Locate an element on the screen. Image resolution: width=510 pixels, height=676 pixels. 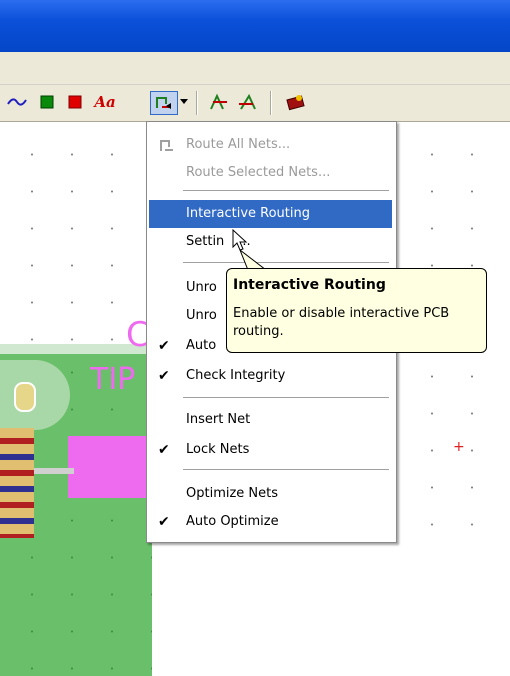
pad-icon is located at coordinates (25, 397).